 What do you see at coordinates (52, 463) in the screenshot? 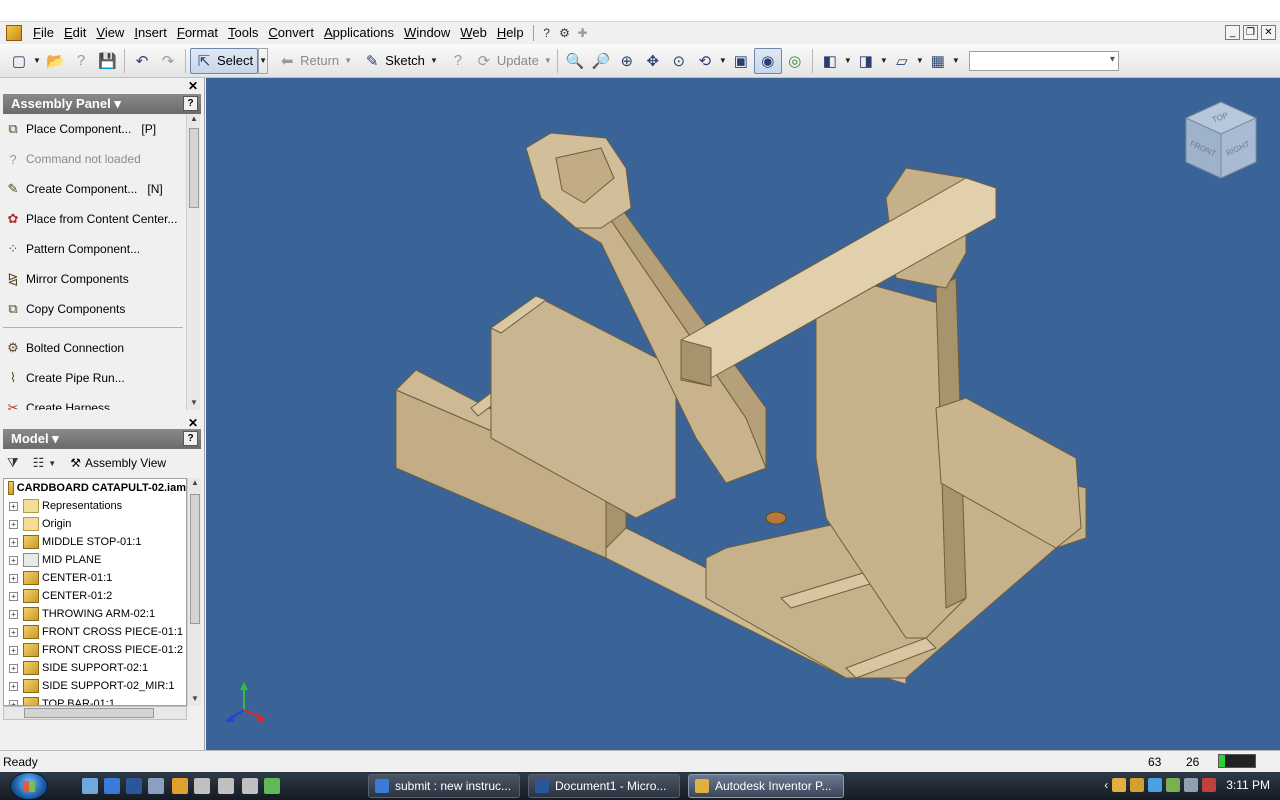
I see `hierarchy-dropdown-icon: ▼` at bounding box center [52, 463].